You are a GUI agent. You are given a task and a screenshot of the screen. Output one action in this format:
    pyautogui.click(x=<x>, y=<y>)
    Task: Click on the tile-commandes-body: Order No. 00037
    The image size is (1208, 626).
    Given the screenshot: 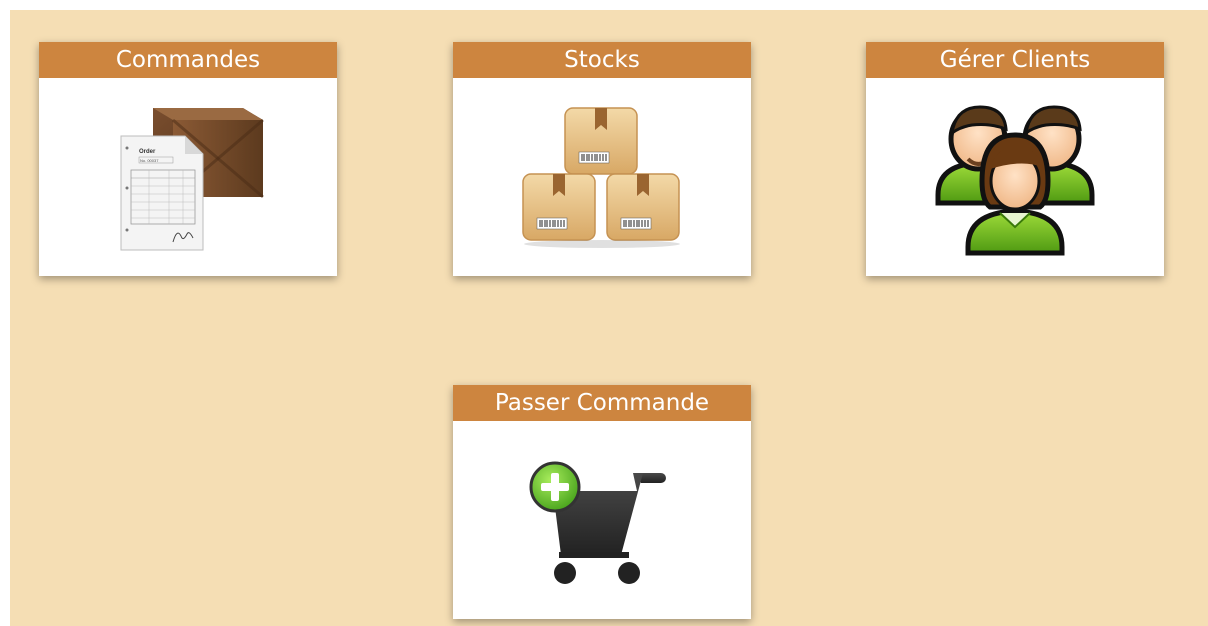 What is the action you would take?
    pyautogui.click(x=188, y=177)
    